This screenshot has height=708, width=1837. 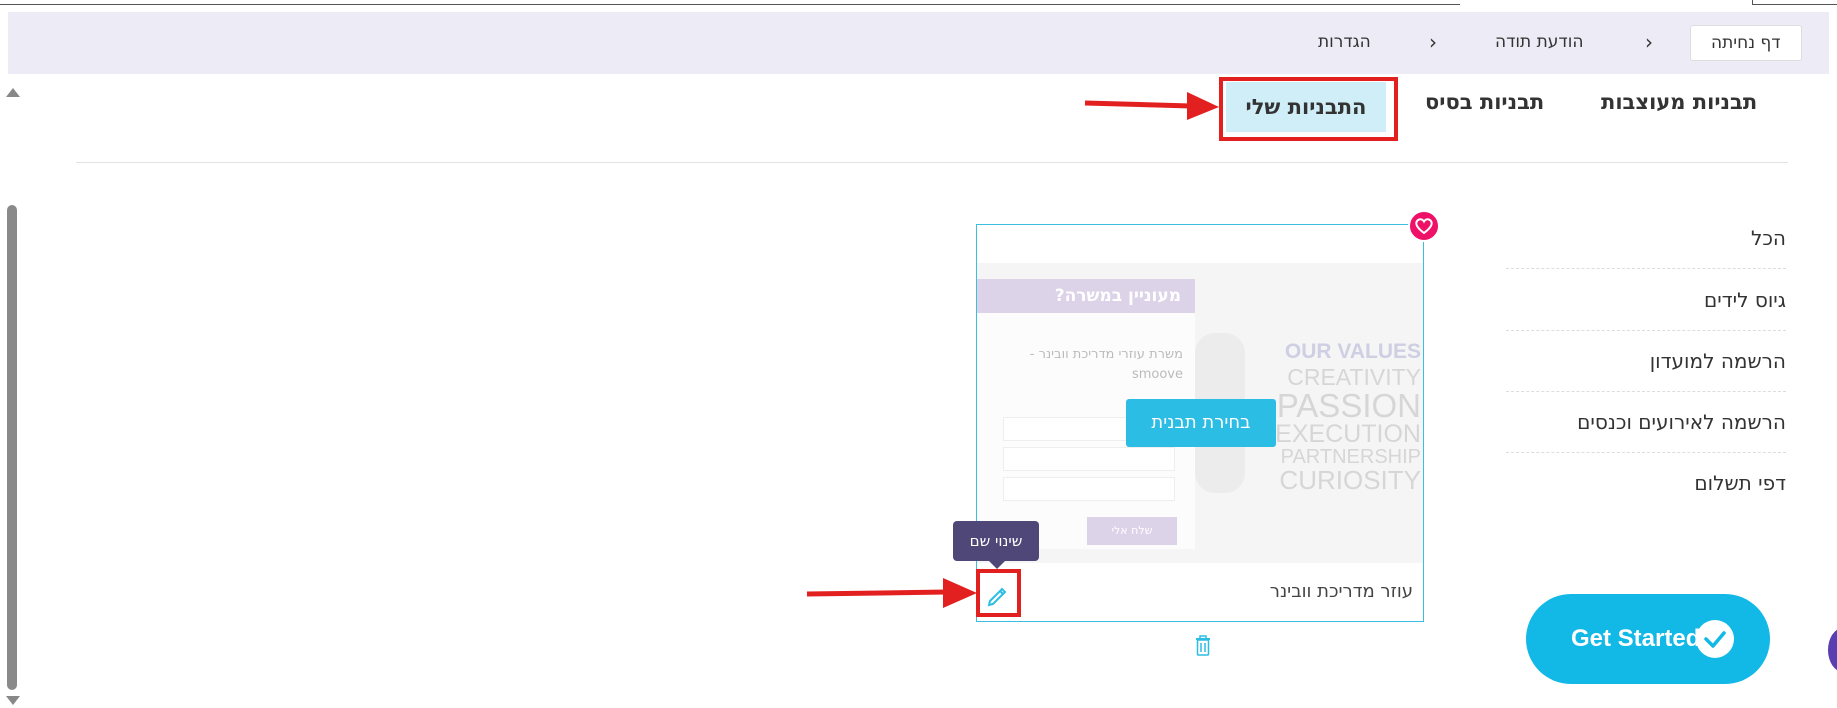 I want to click on preview-value: PARTNERSHIP, so click(x=1350, y=457).